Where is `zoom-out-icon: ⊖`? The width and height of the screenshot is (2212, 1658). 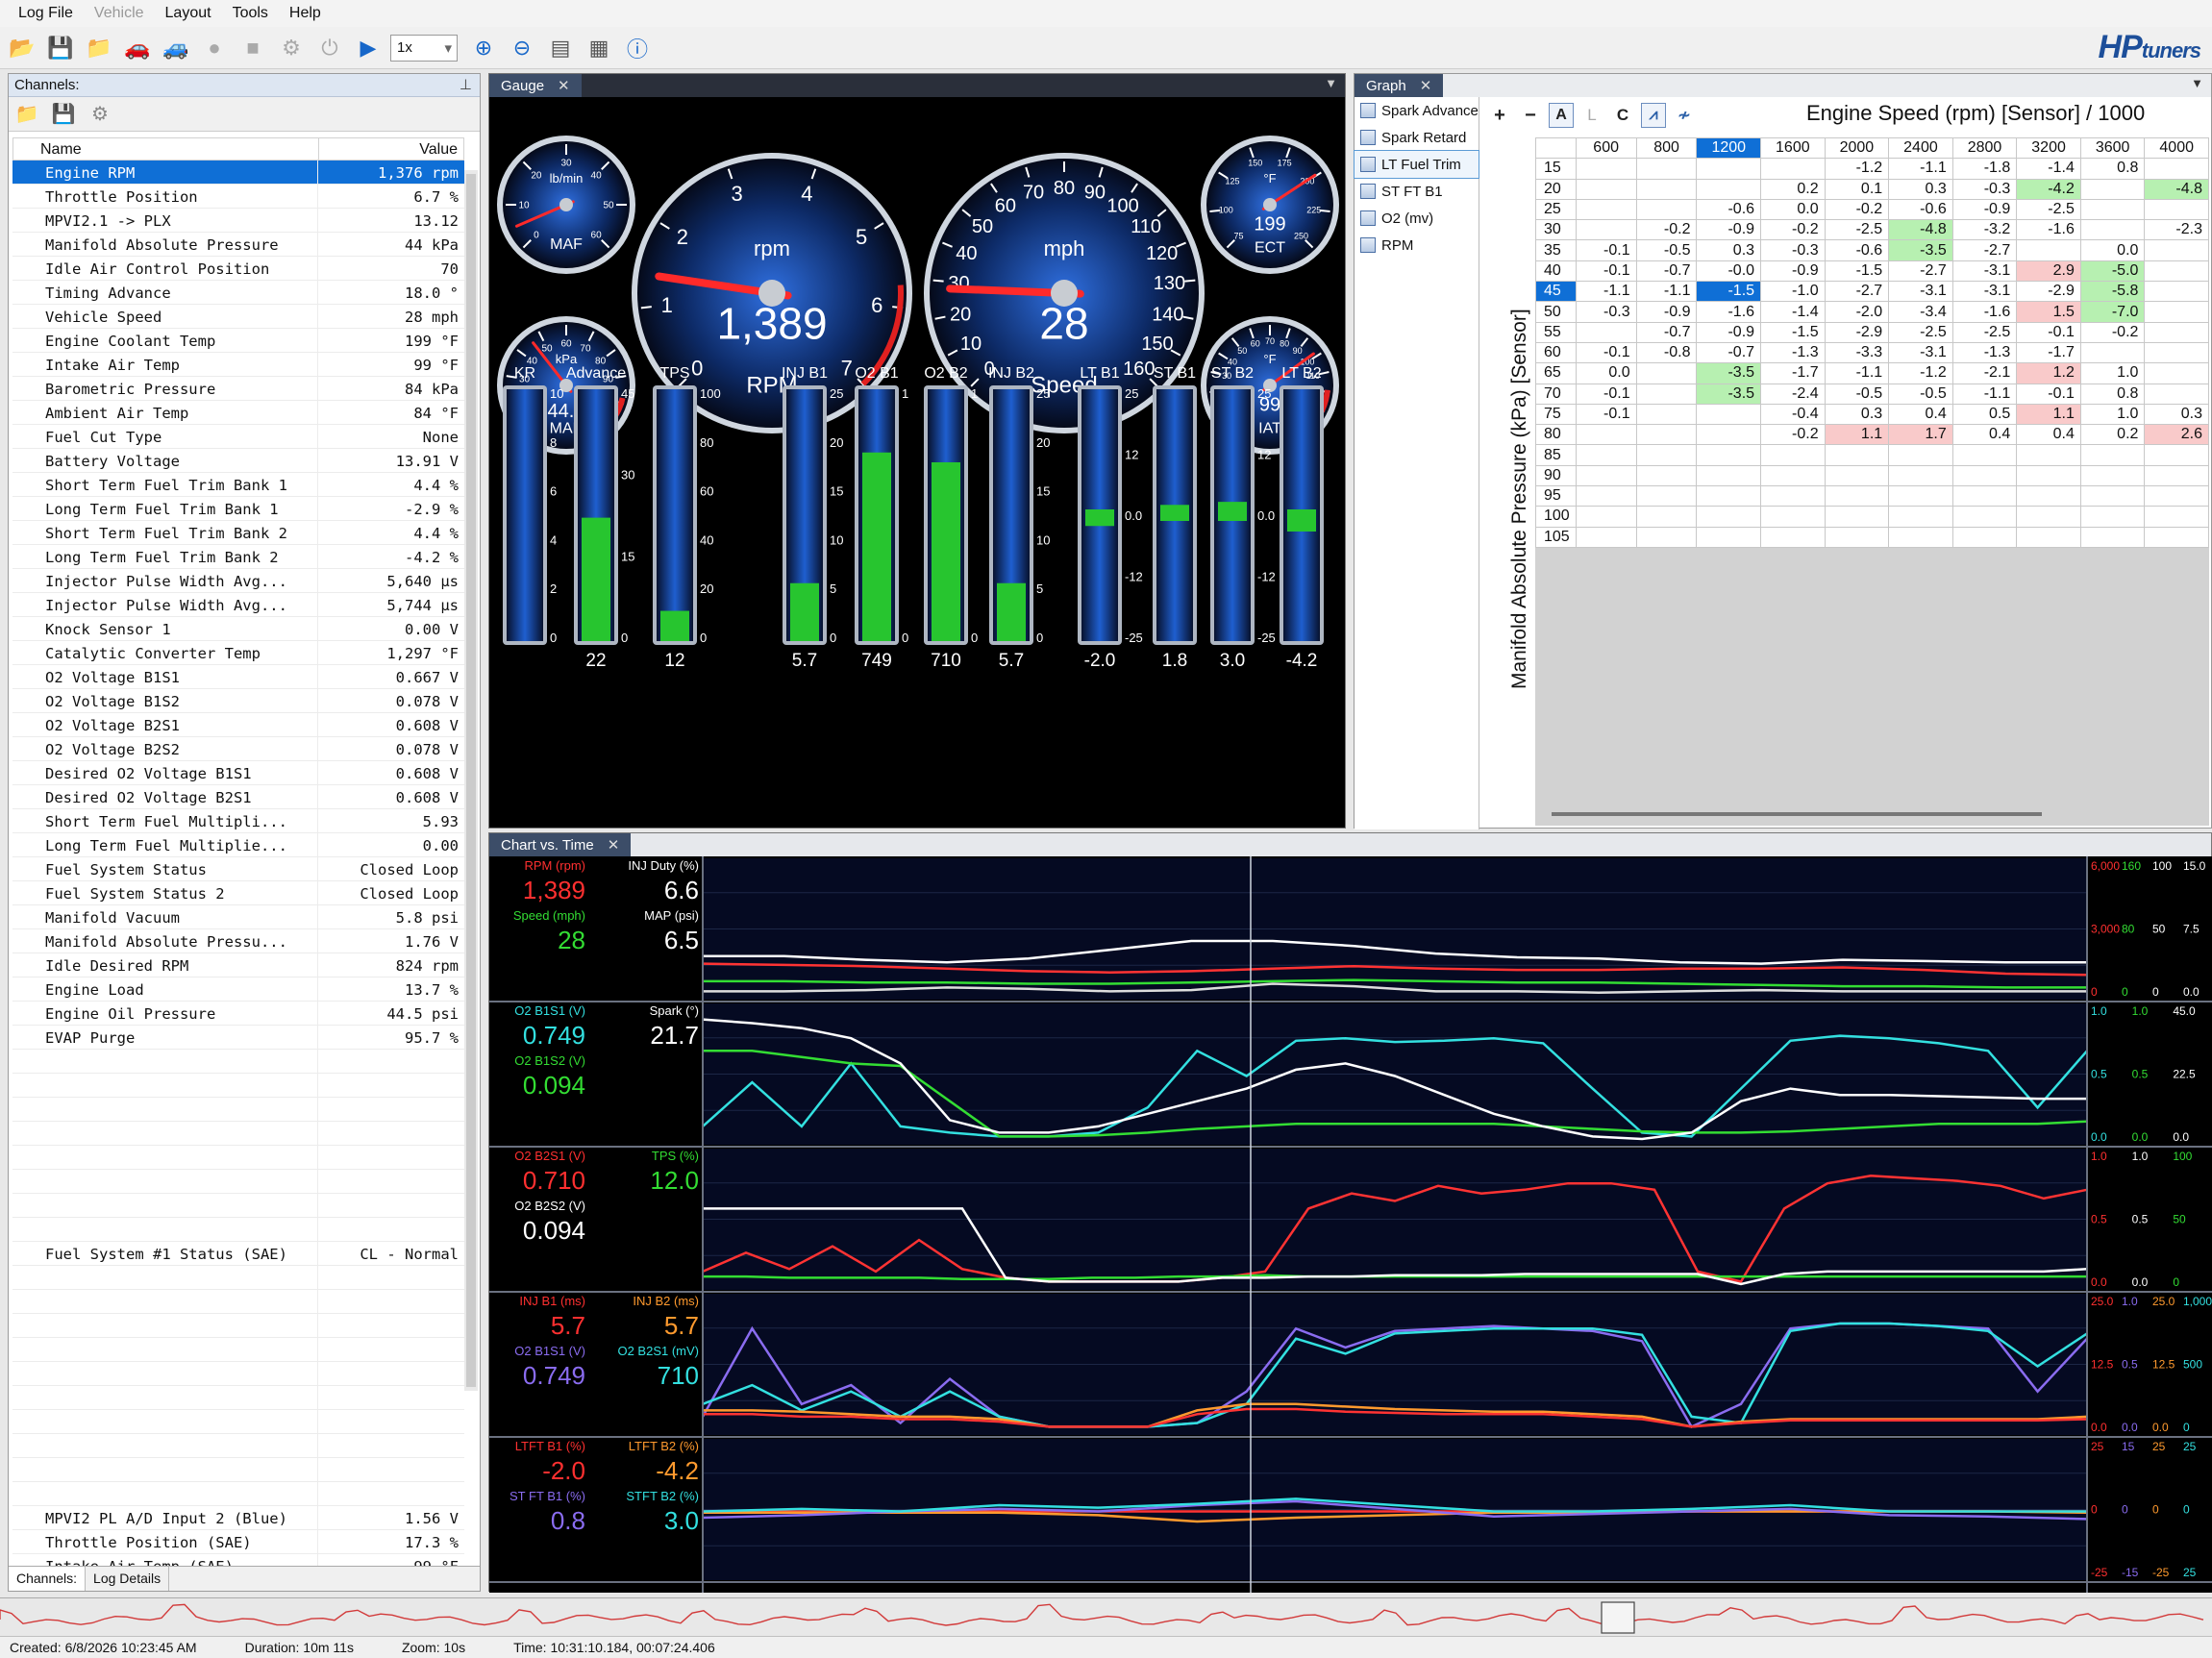 zoom-out-icon: ⊖ is located at coordinates (522, 48).